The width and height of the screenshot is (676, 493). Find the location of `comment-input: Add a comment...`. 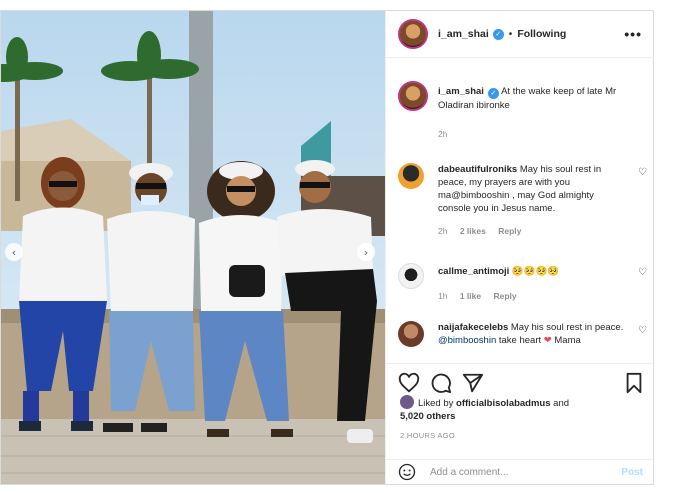

comment-input: Add a comment... is located at coordinates (469, 472).